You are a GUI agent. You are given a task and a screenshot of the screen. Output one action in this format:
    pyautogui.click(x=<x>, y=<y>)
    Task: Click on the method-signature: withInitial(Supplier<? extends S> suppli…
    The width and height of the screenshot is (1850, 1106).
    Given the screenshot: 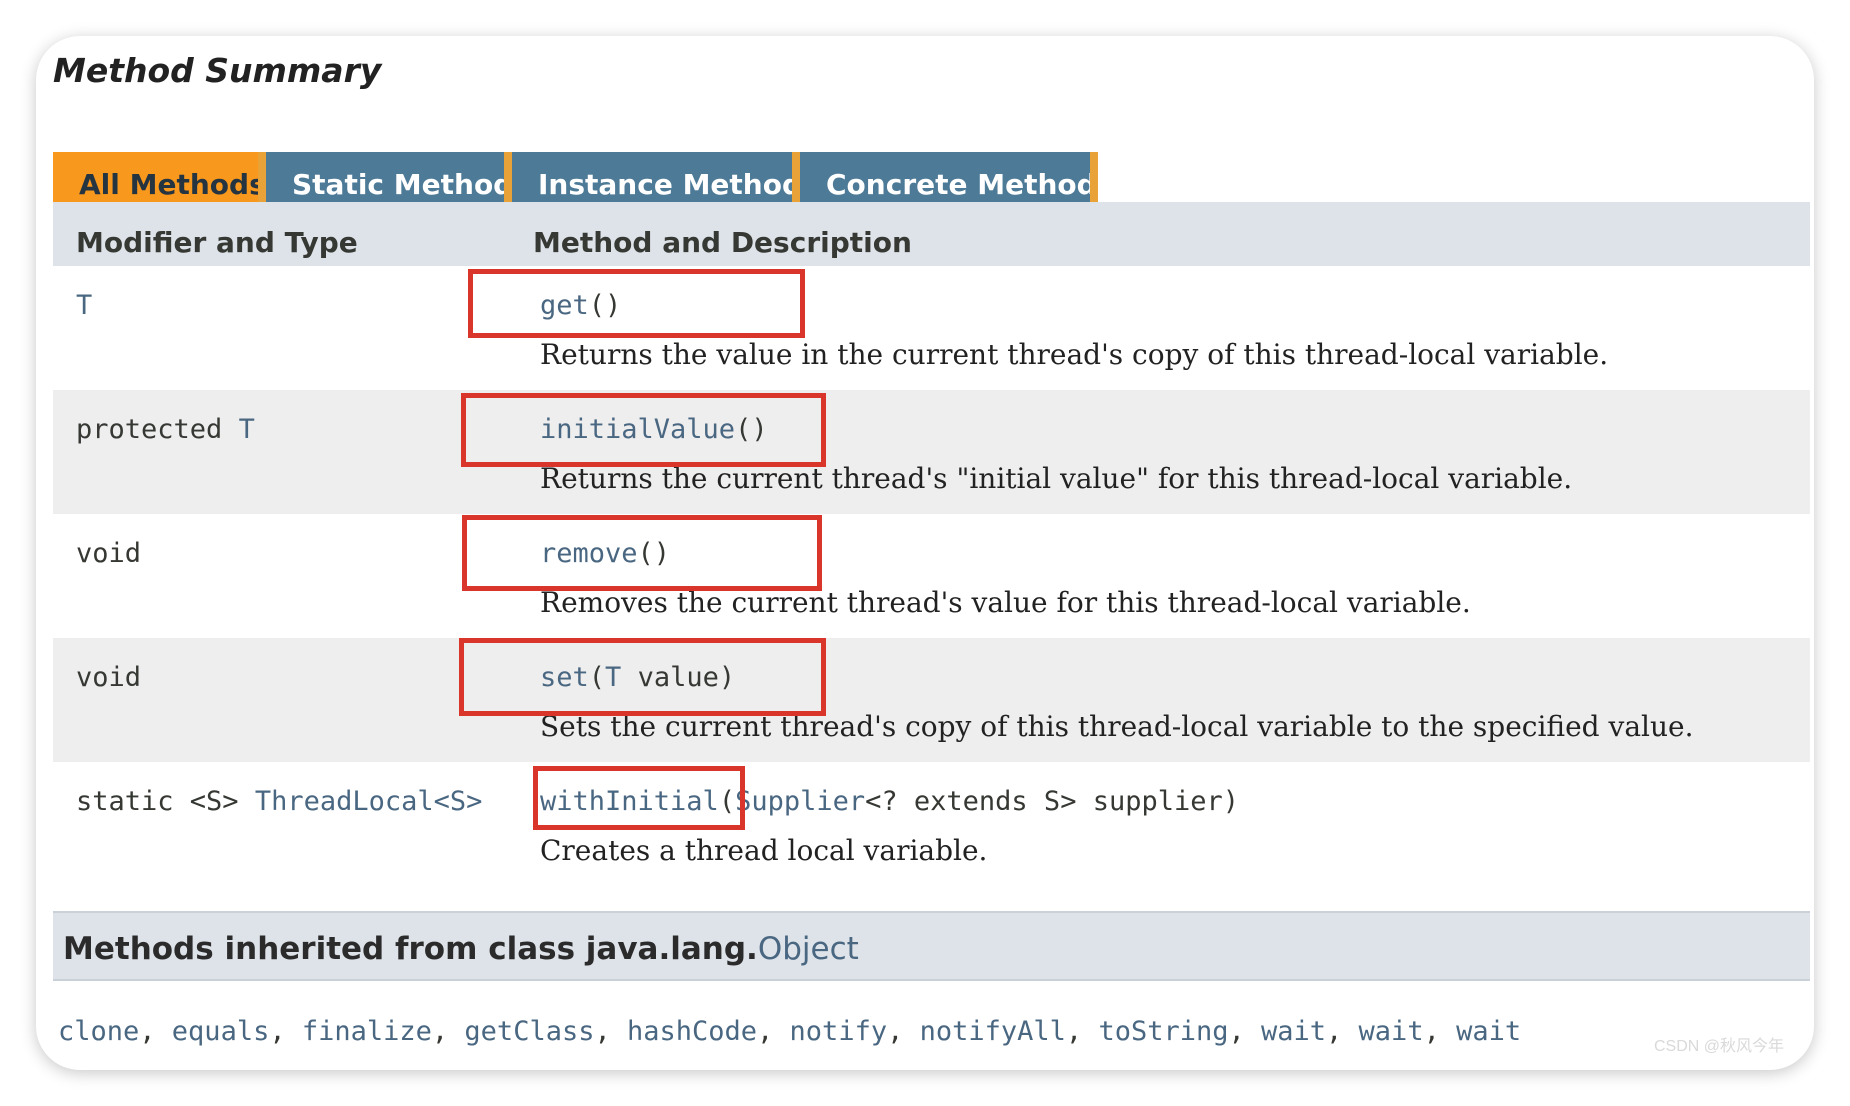 What is the action you would take?
    pyautogui.click(x=889, y=801)
    